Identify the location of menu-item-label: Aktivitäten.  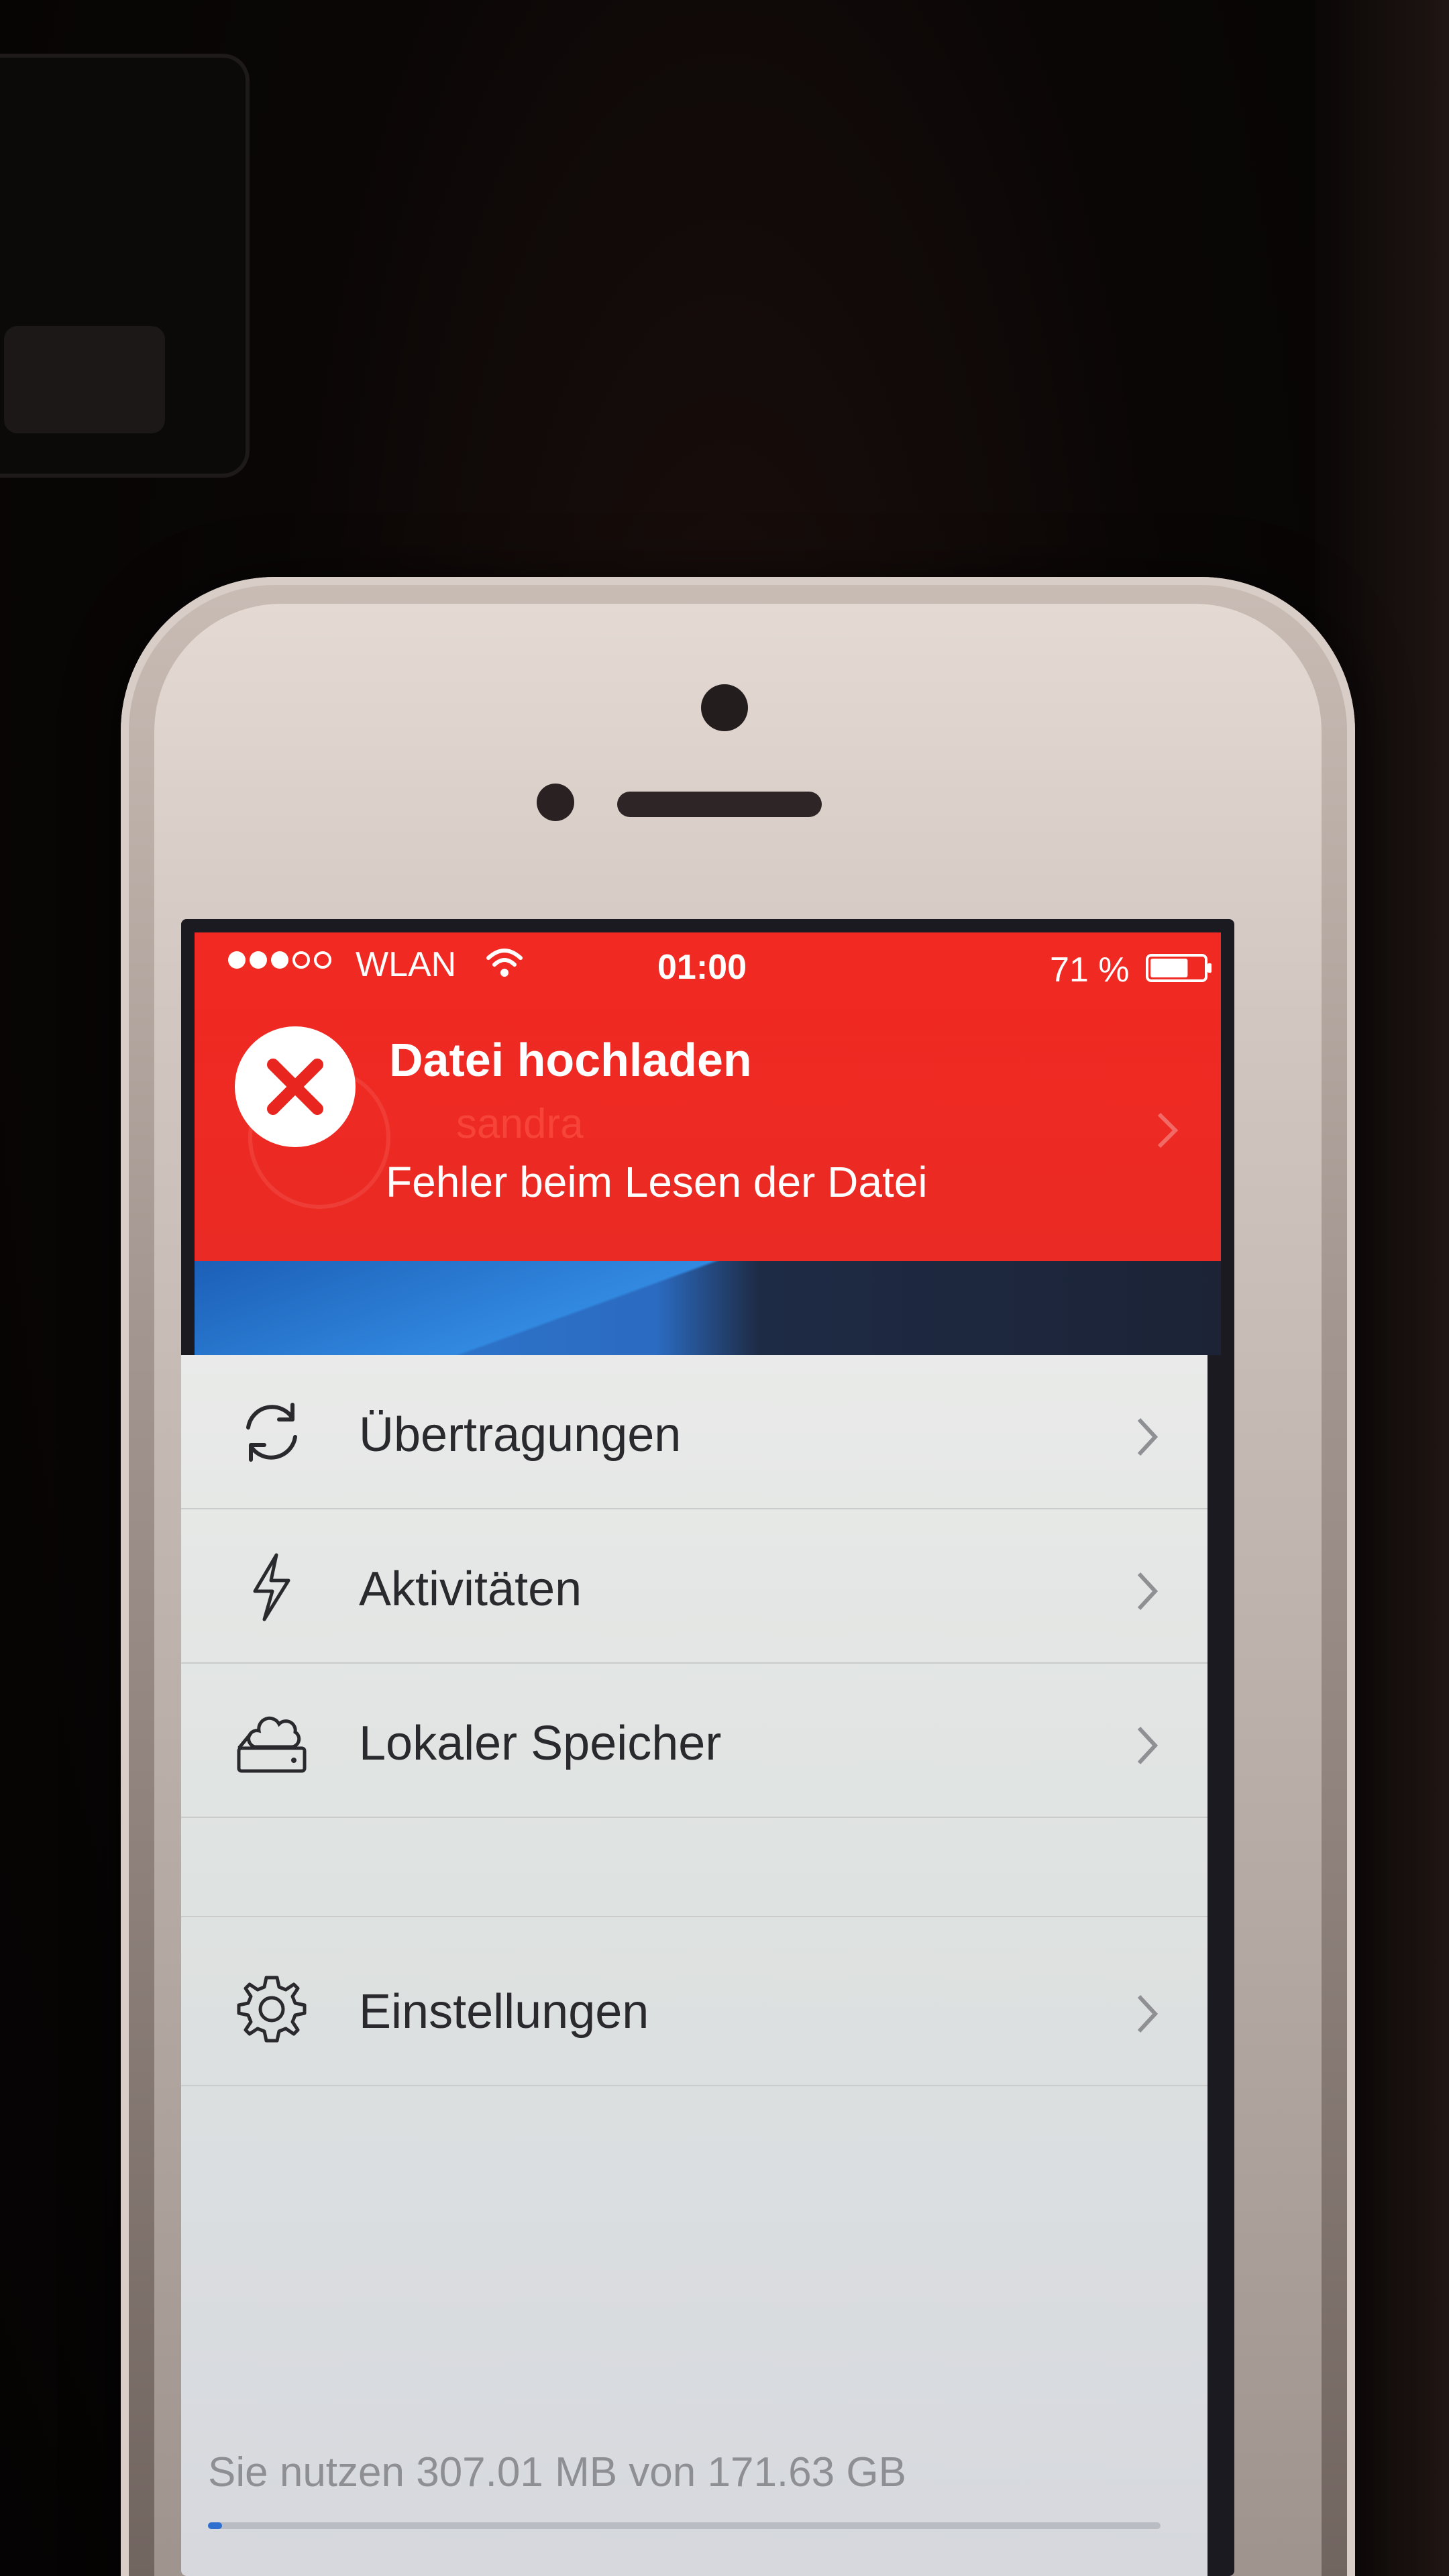
(470, 1589).